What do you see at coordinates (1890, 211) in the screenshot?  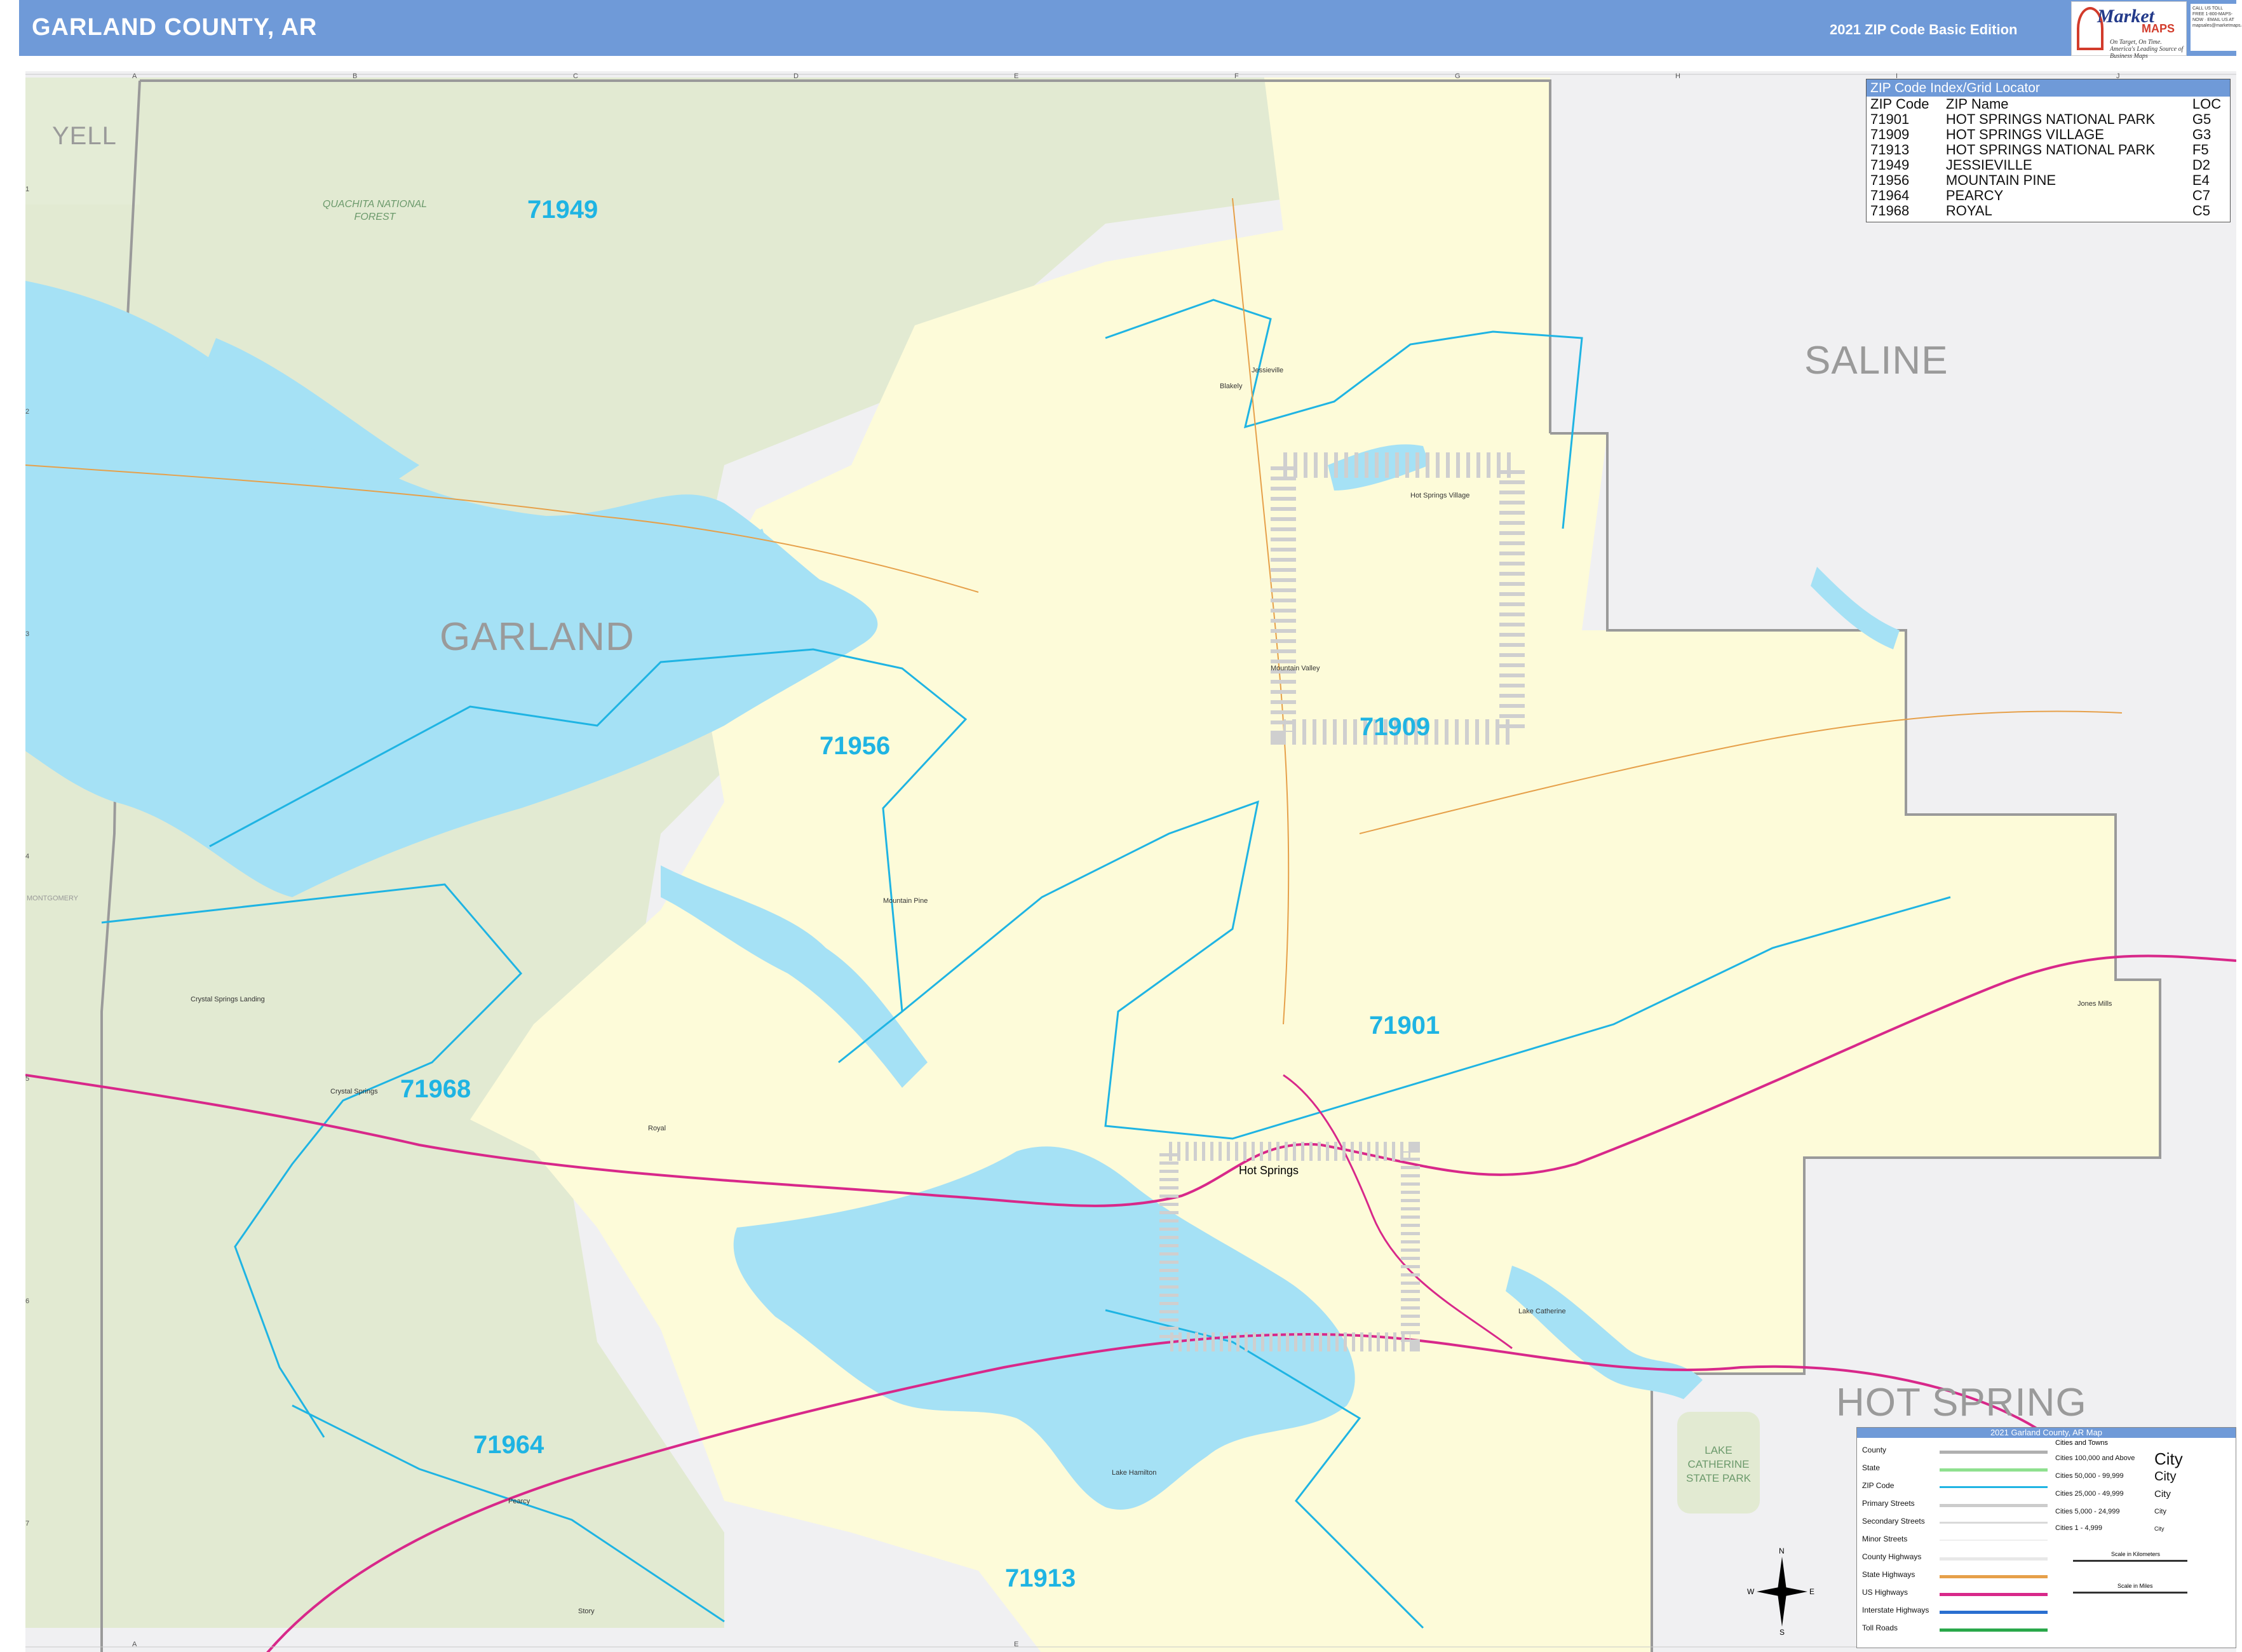 I see `zip-cell: 71968` at bounding box center [1890, 211].